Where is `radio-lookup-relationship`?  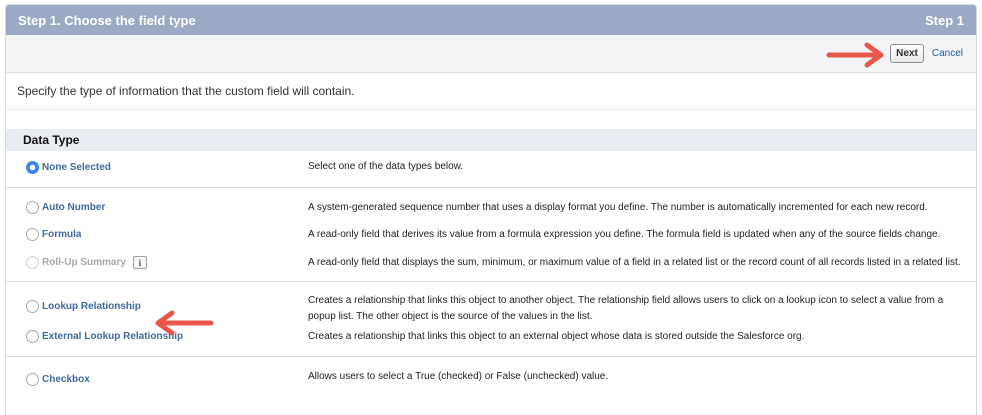 radio-lookup-relationship is located at coordinates (32, 306).